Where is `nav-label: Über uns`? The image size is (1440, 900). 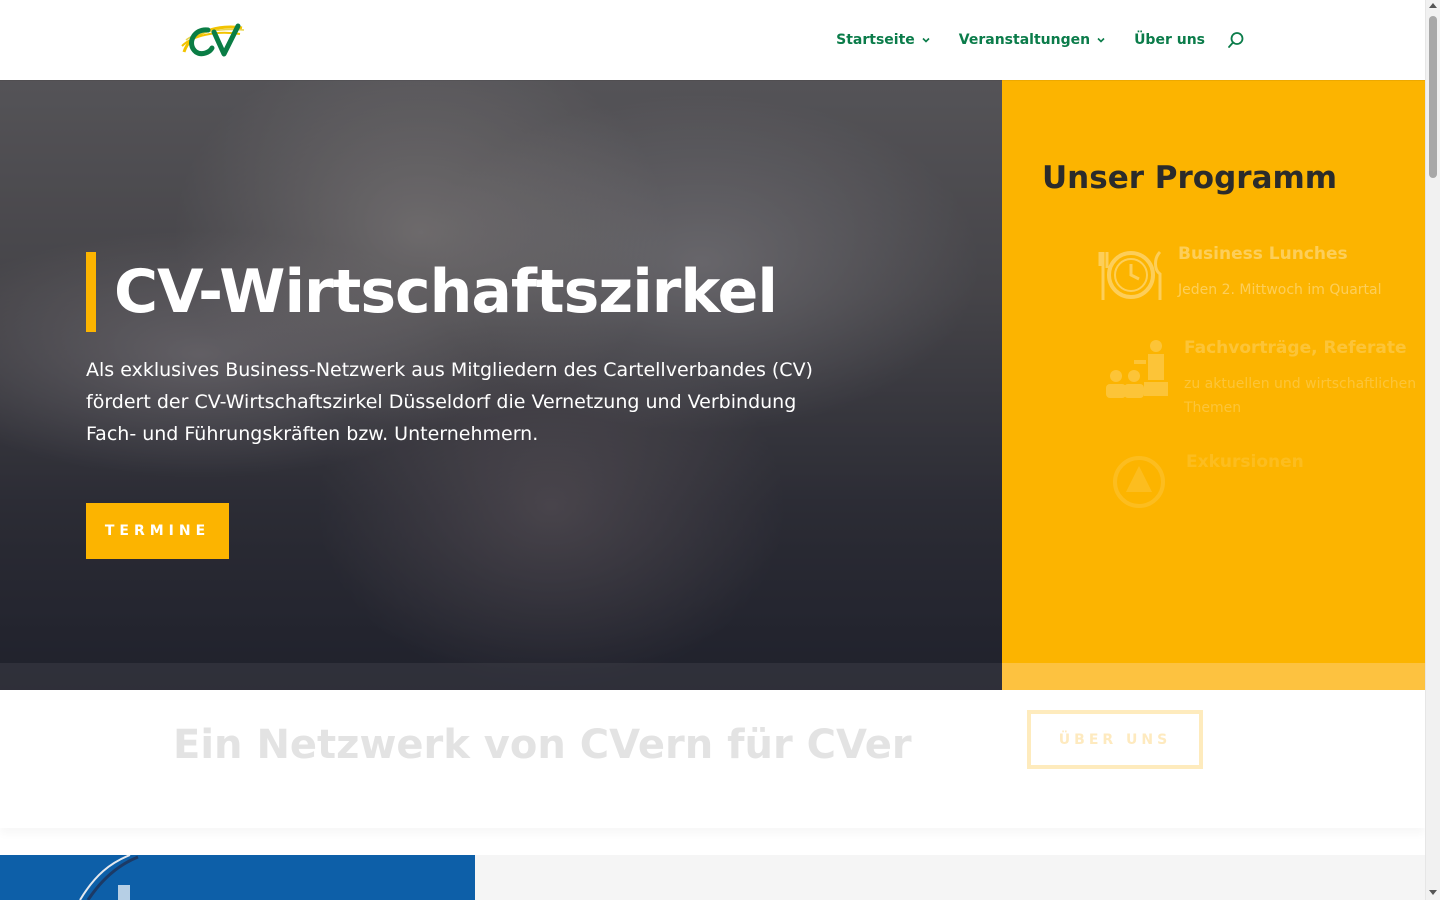 nav-label: Über uns is located at coordinates (1169, 40).